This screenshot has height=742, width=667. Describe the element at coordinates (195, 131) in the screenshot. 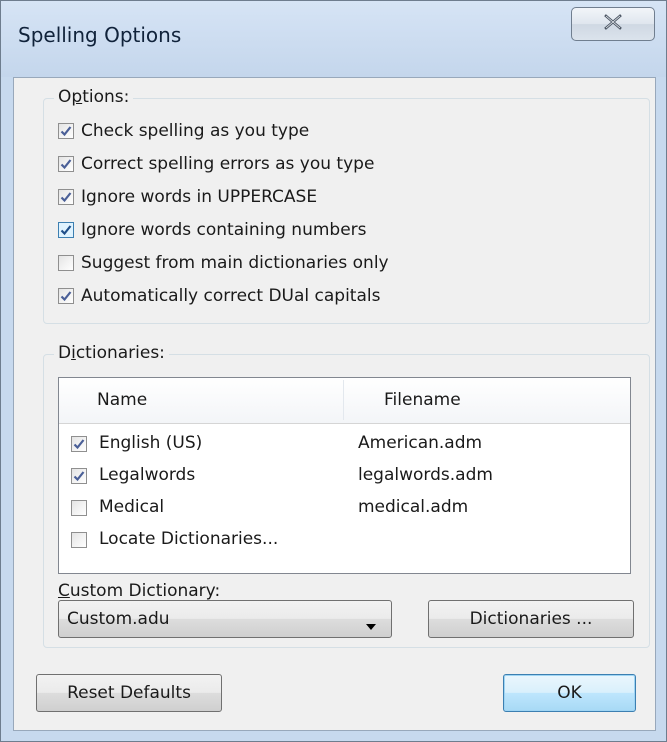

I see `option-label: Check spelling as you type` at that location.